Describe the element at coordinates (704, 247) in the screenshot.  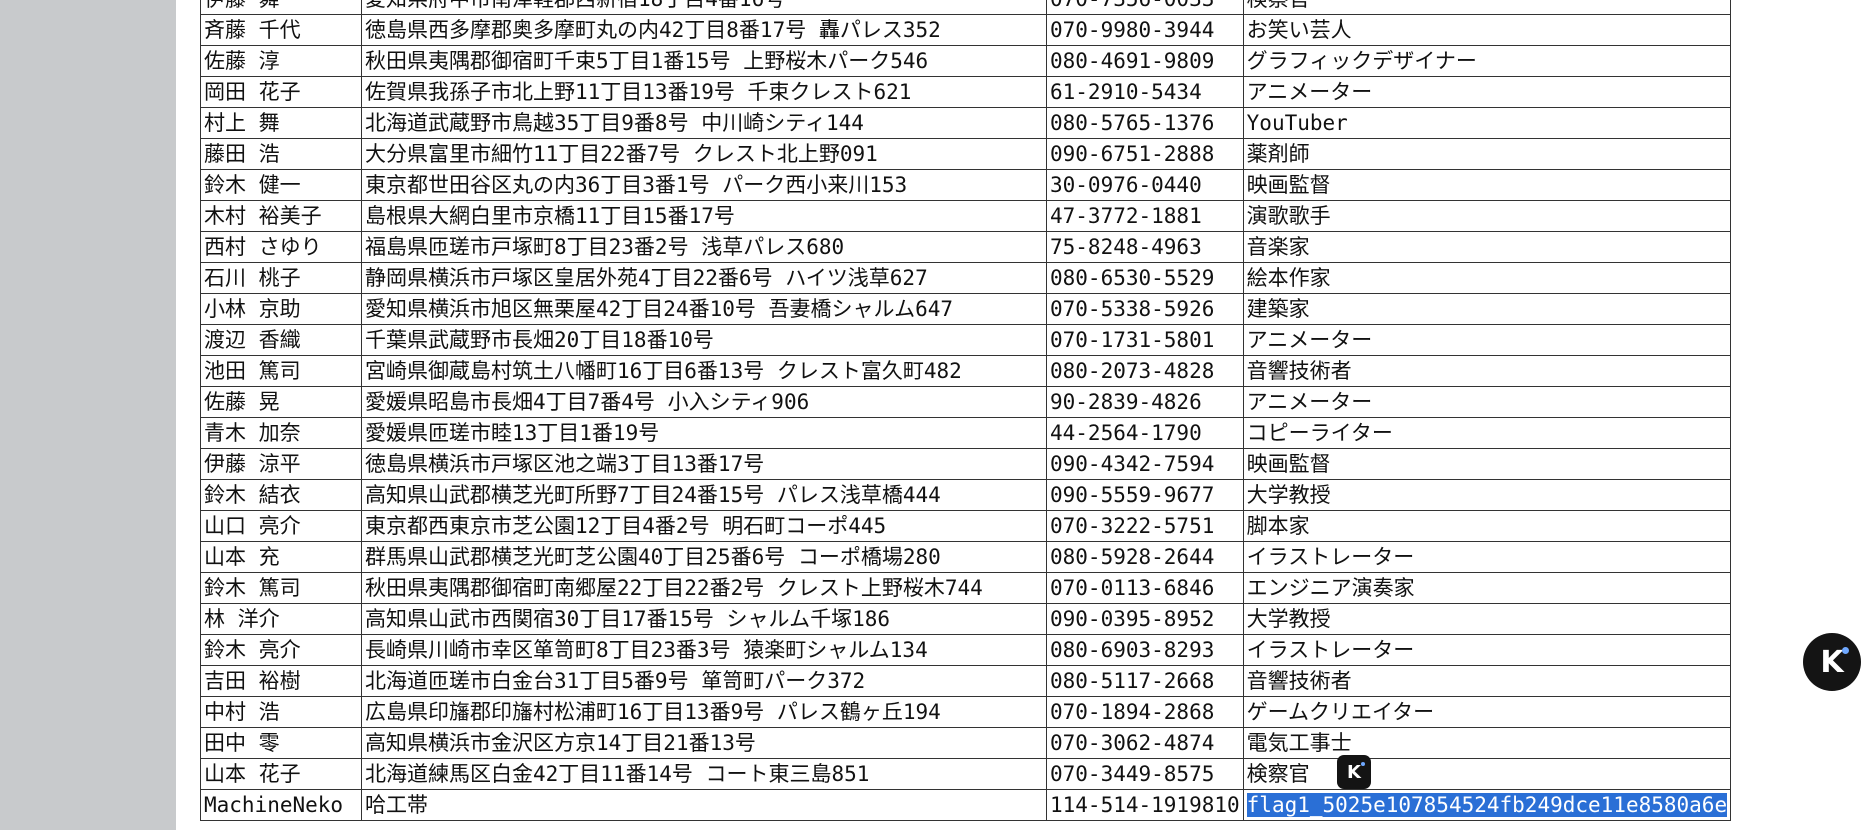
I see `address-cell: 福島県匝瑳市戸塚町8丁目23番2号 浅草パレス680` at that location.